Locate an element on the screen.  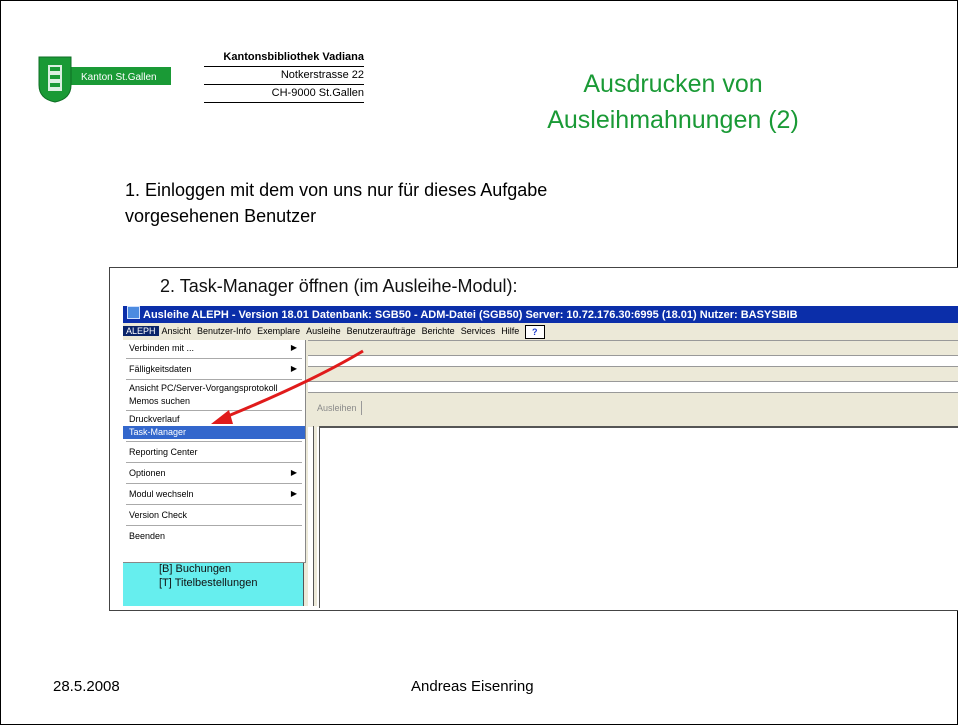
app-icon is located at coordinates (133, 312).